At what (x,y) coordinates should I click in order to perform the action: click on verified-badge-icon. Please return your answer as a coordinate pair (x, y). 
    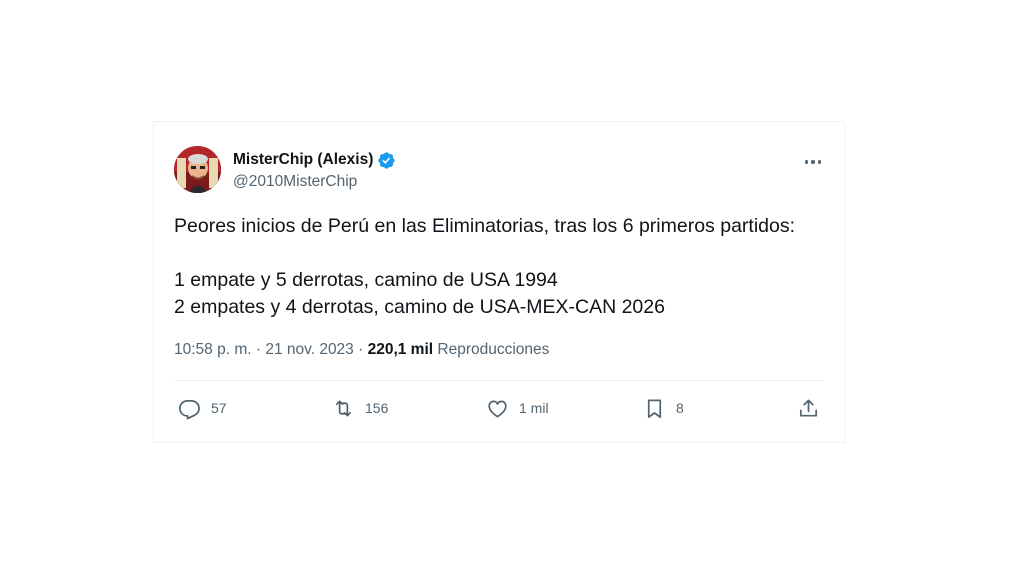
    Looking at the image, I should click on (386, 160).